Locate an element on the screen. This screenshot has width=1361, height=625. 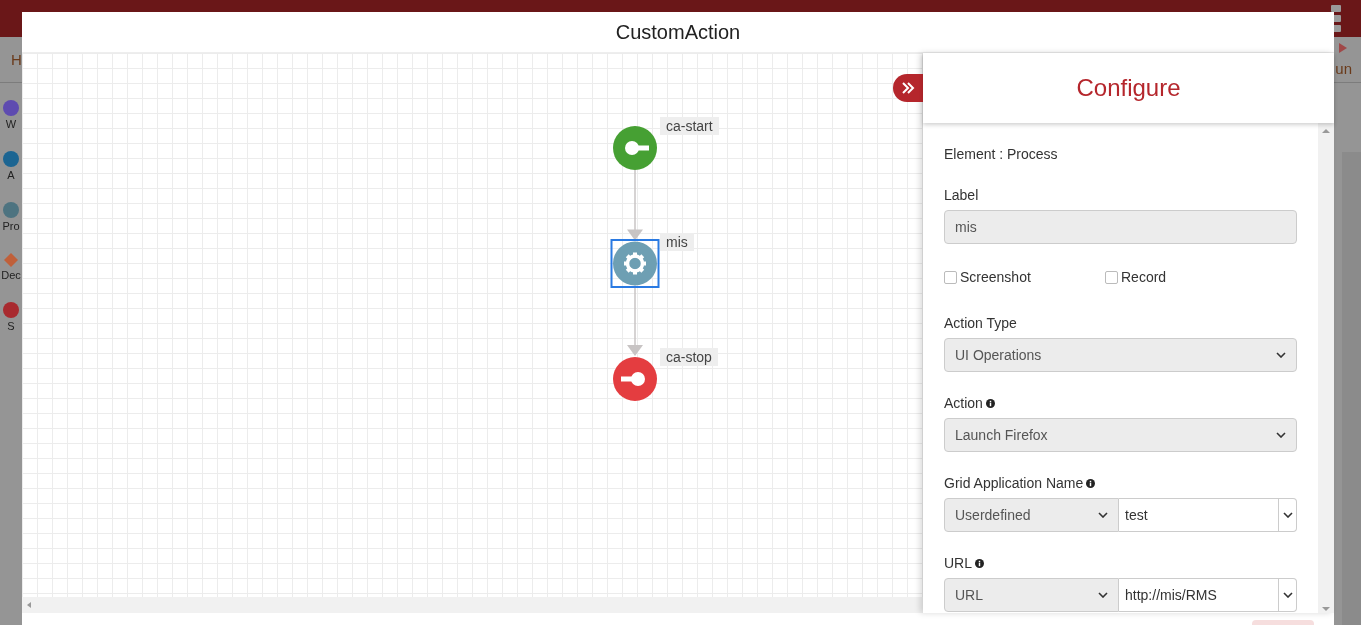
node-label: mis is located at coordinates (677, 241).